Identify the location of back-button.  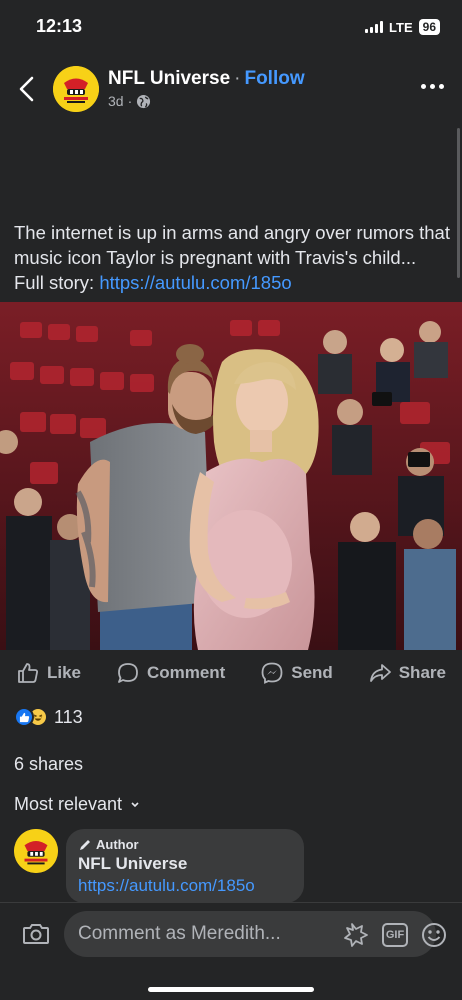
(28, 89).